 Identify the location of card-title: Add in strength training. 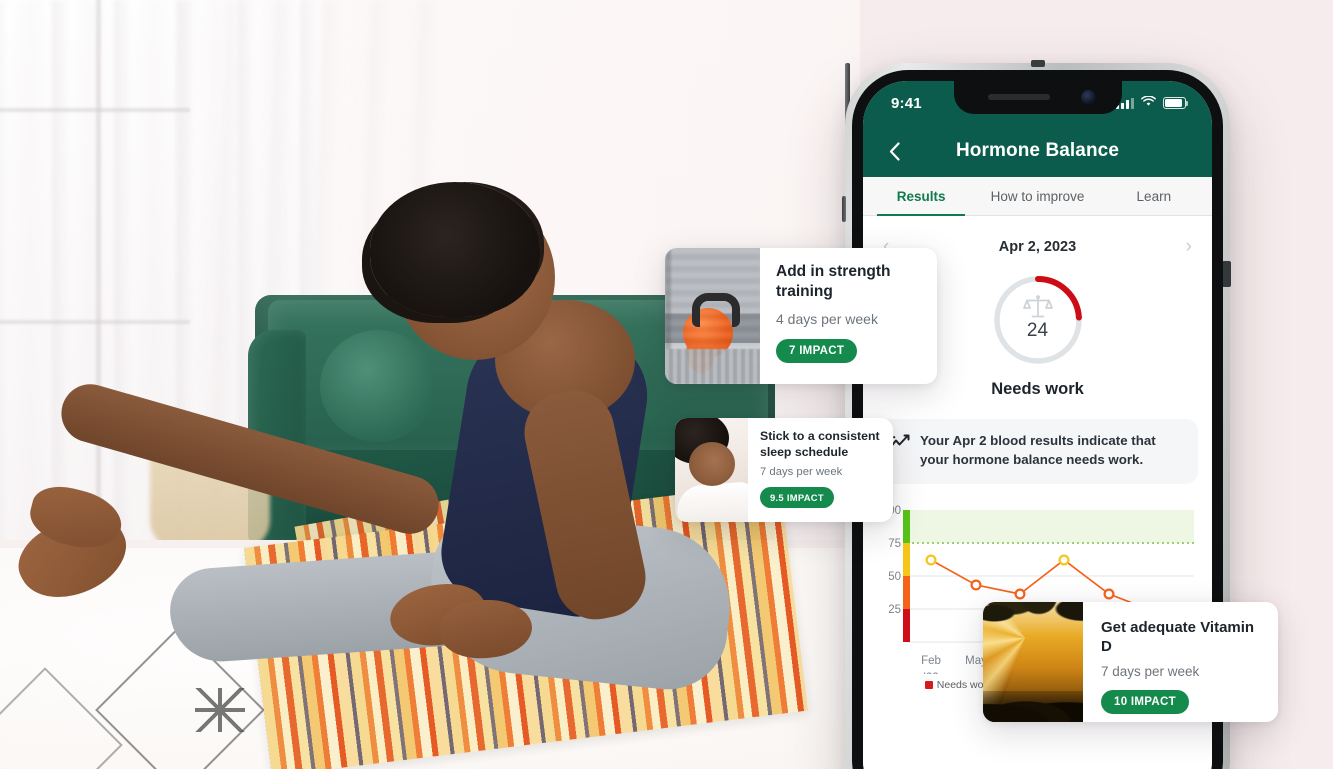
(833, 281).